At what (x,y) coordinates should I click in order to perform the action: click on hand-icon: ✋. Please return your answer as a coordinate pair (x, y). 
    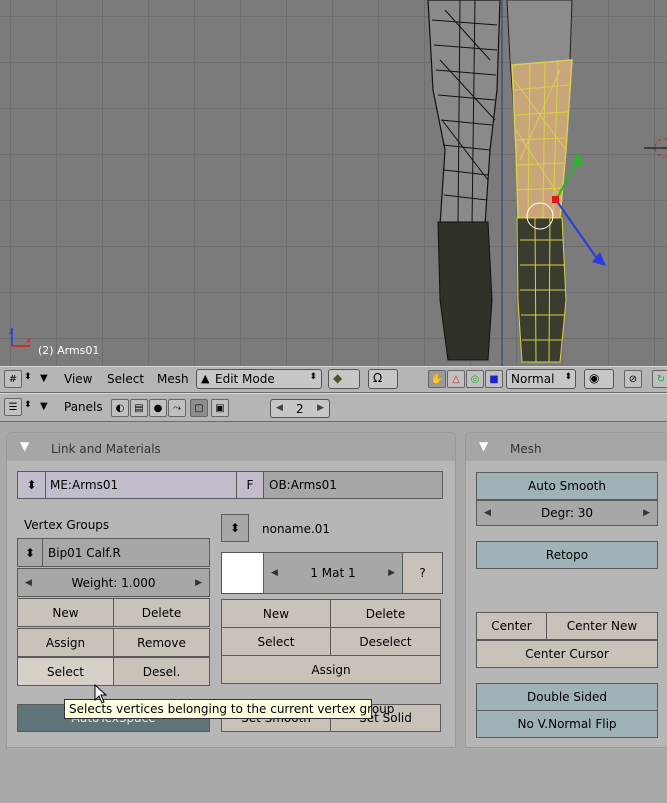
    Looking at the image, I should click on (437, 379).